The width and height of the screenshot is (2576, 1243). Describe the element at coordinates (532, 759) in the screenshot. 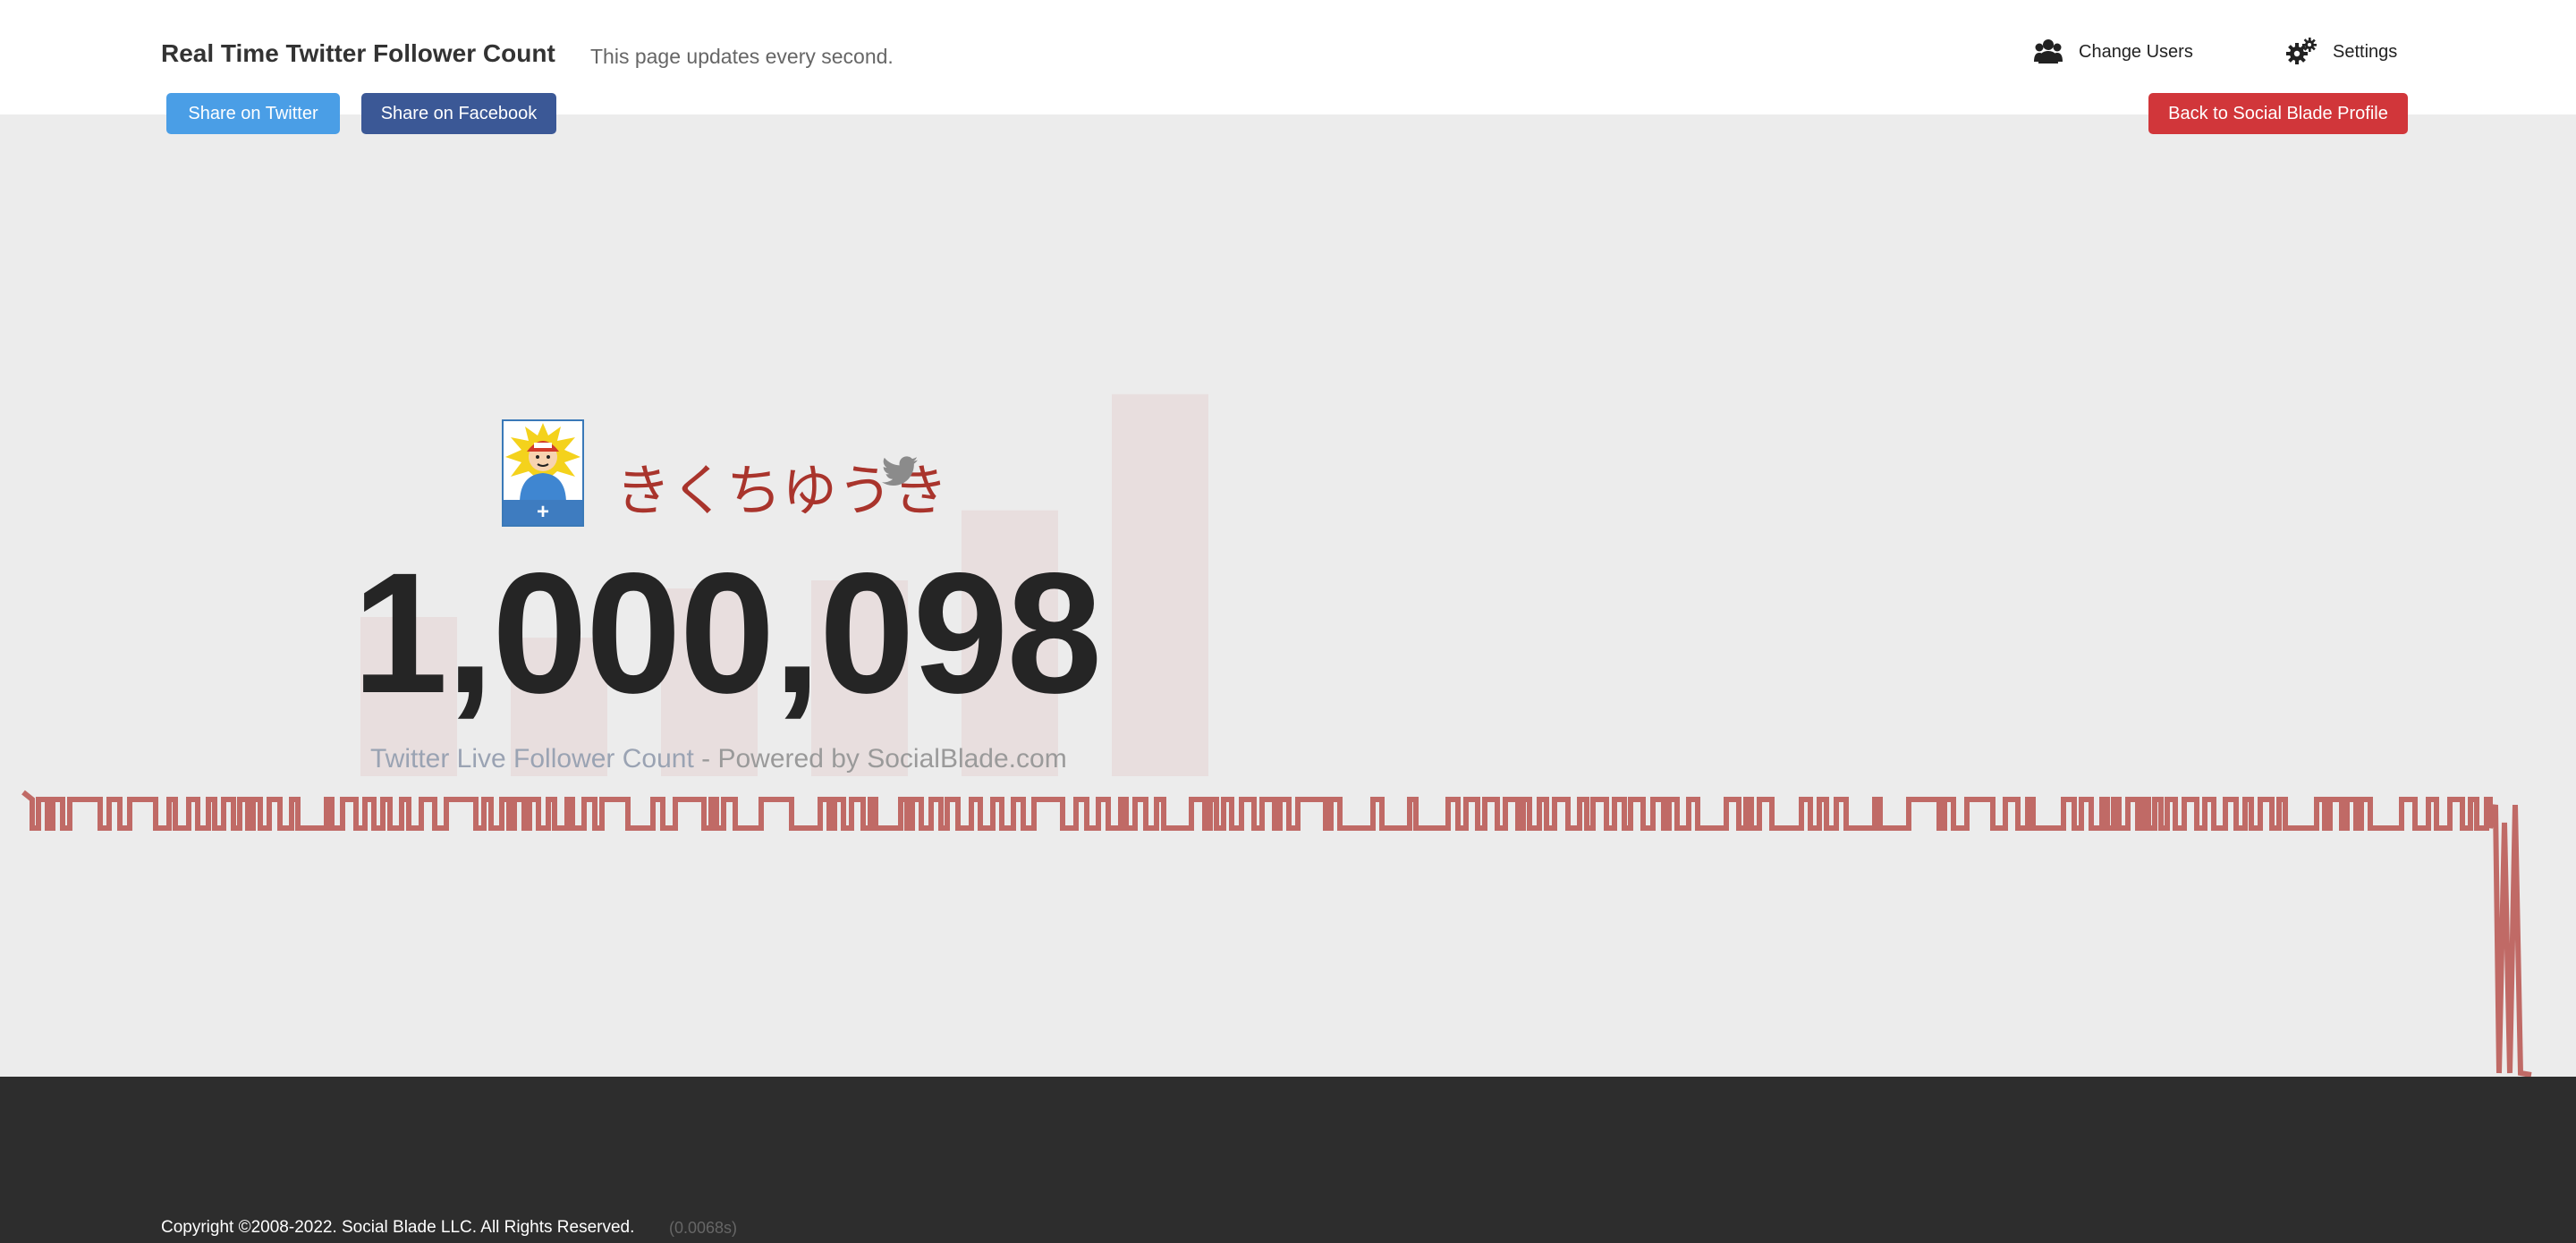

I see `caption-main: Twitter Live Follower Count` at that location.